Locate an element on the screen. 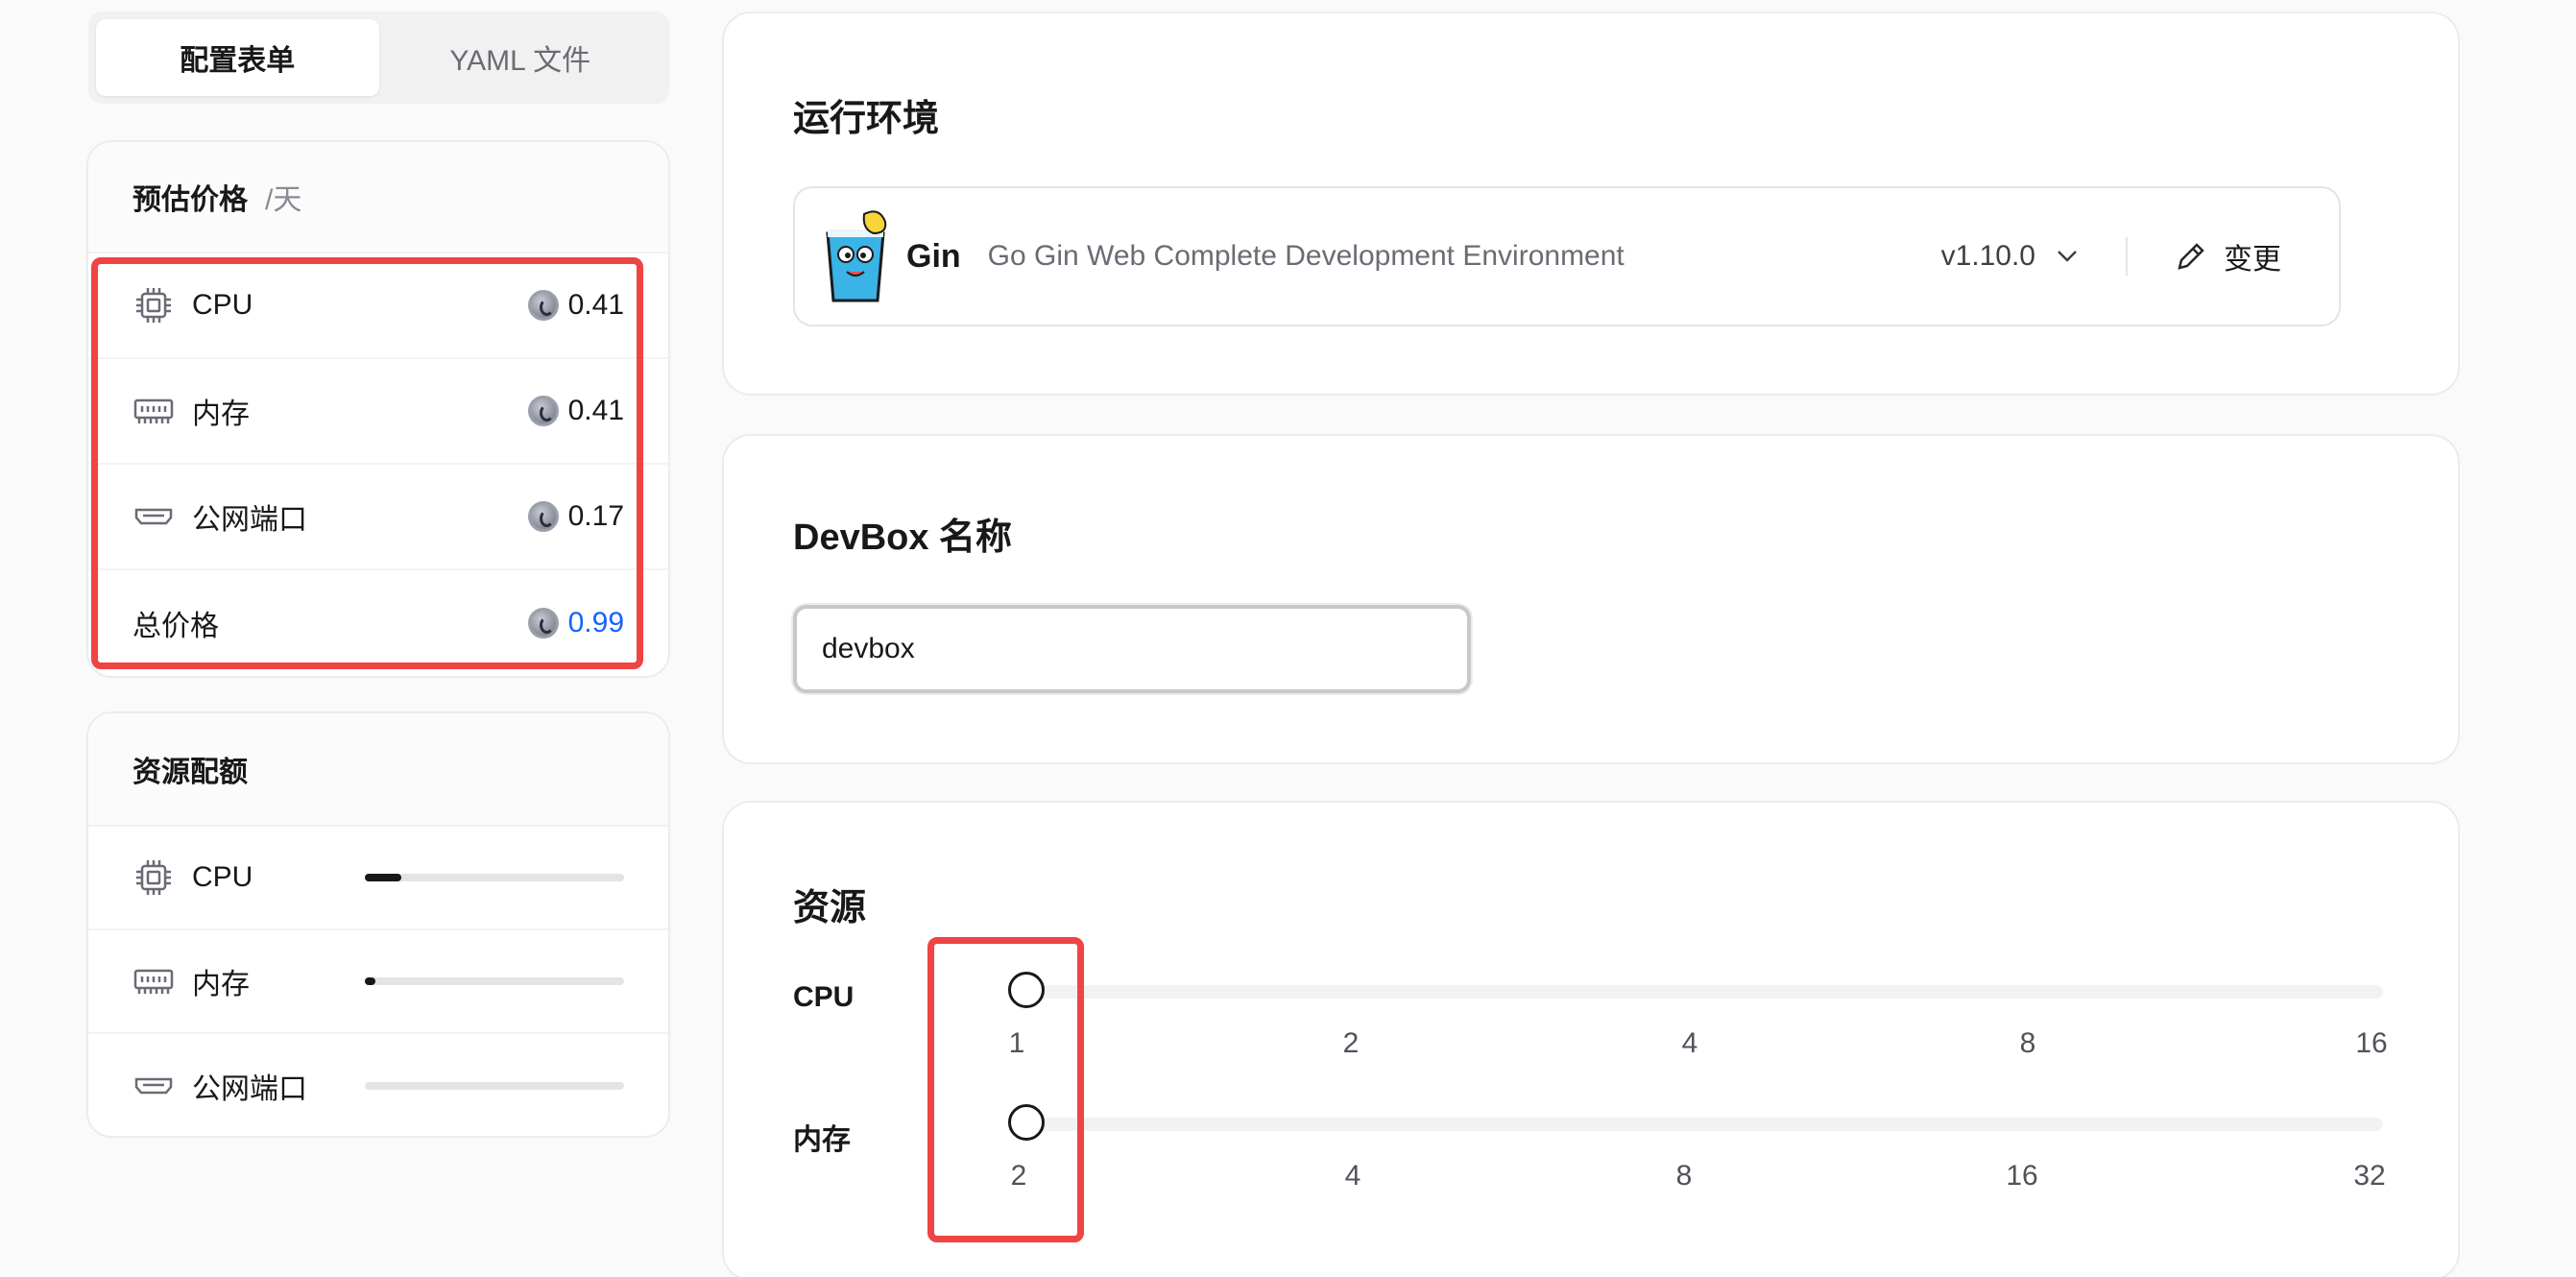 Image resolution: width=2576 pixels, height=1277 pixels. tab-config-form: 配置表单 is located at coordinates (237, 57).